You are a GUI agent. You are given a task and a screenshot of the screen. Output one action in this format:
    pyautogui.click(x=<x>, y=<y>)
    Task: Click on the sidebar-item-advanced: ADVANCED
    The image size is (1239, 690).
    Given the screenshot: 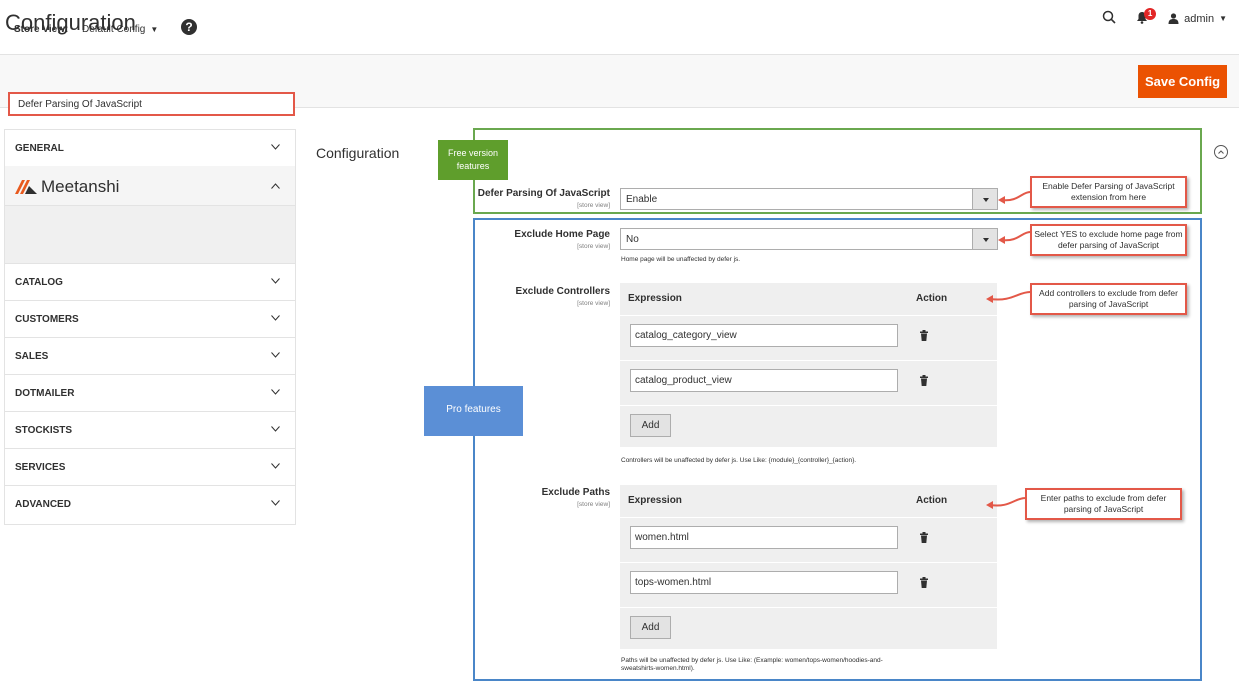 What is the action you would take?
    pyautogui.click(x=150, y=504)
    